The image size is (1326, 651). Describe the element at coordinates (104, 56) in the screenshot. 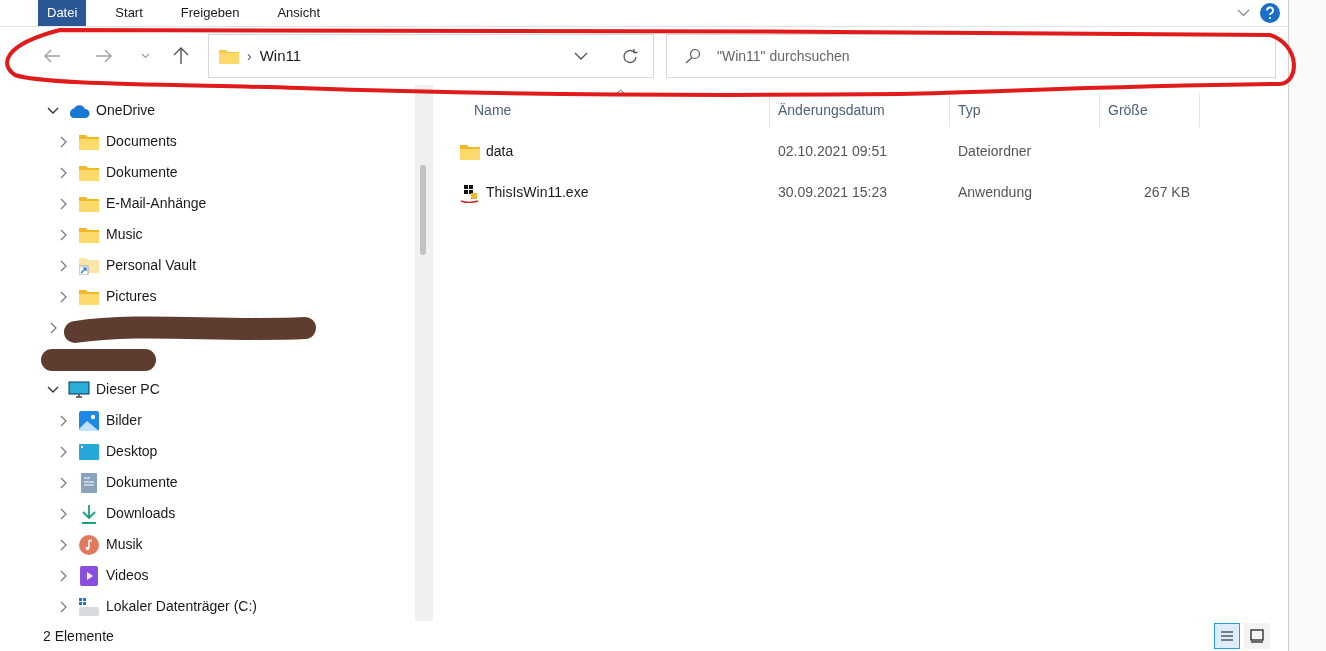

I see `forward-arrow-icon` at that location.